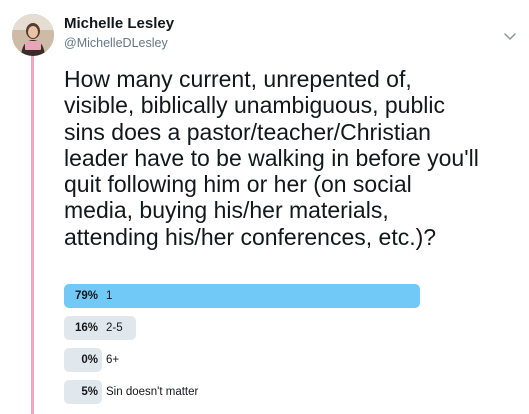 This screenshot has height=414, width=529. I want to click on poll-percent: 16%, so click(86, 328).